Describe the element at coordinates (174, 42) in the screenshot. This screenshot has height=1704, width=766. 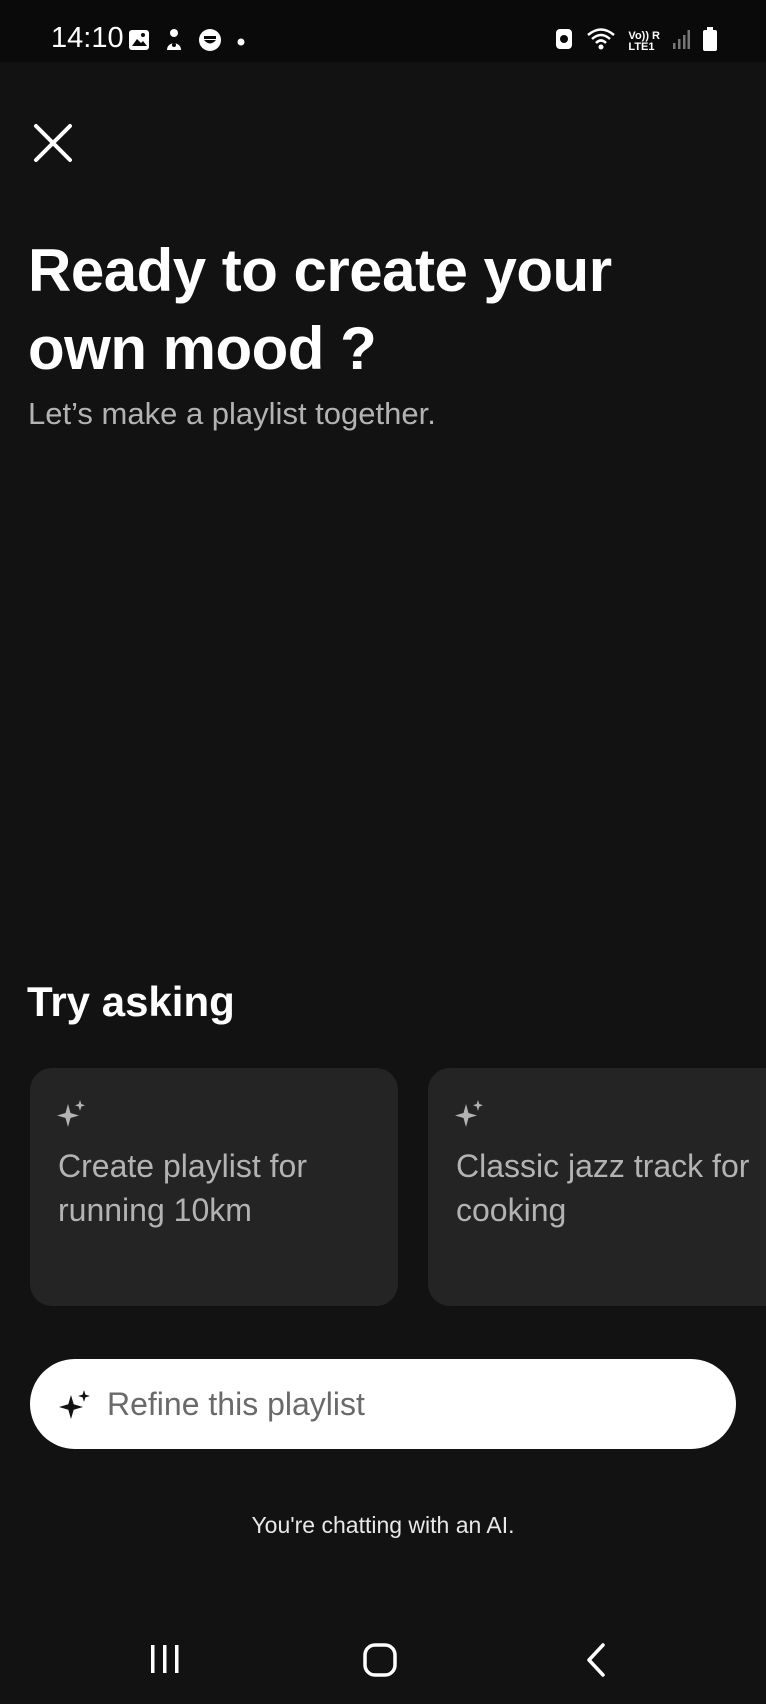
I see `person-icon` at that location.